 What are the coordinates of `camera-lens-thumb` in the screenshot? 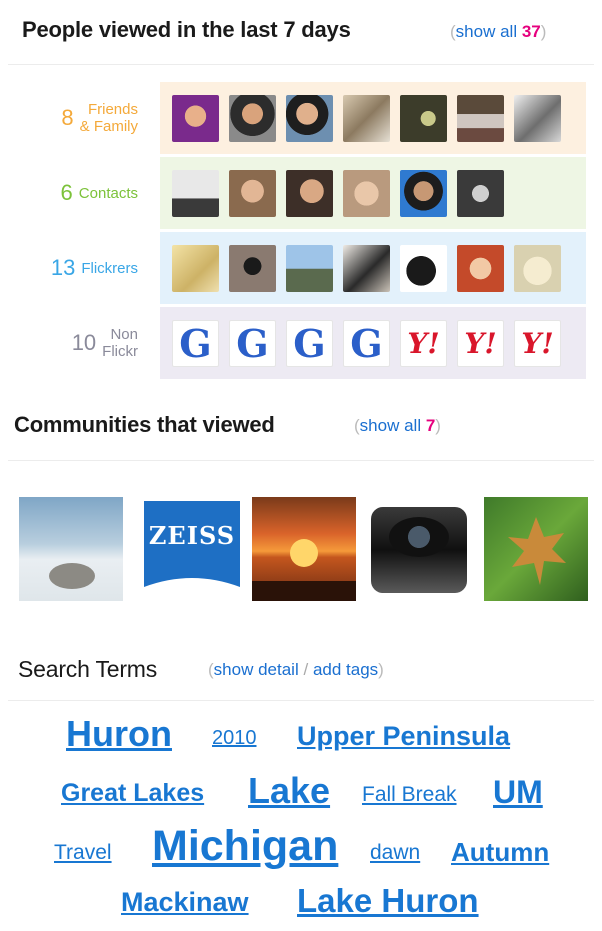 It's located at (419, 549).